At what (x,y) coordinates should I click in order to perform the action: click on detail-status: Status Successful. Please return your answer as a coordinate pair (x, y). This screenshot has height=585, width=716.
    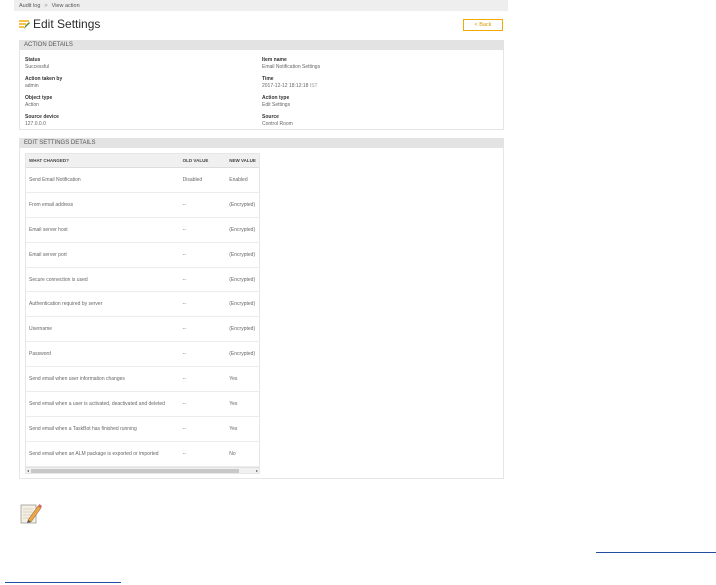
    Looking at the image, I should click on (37, 63).